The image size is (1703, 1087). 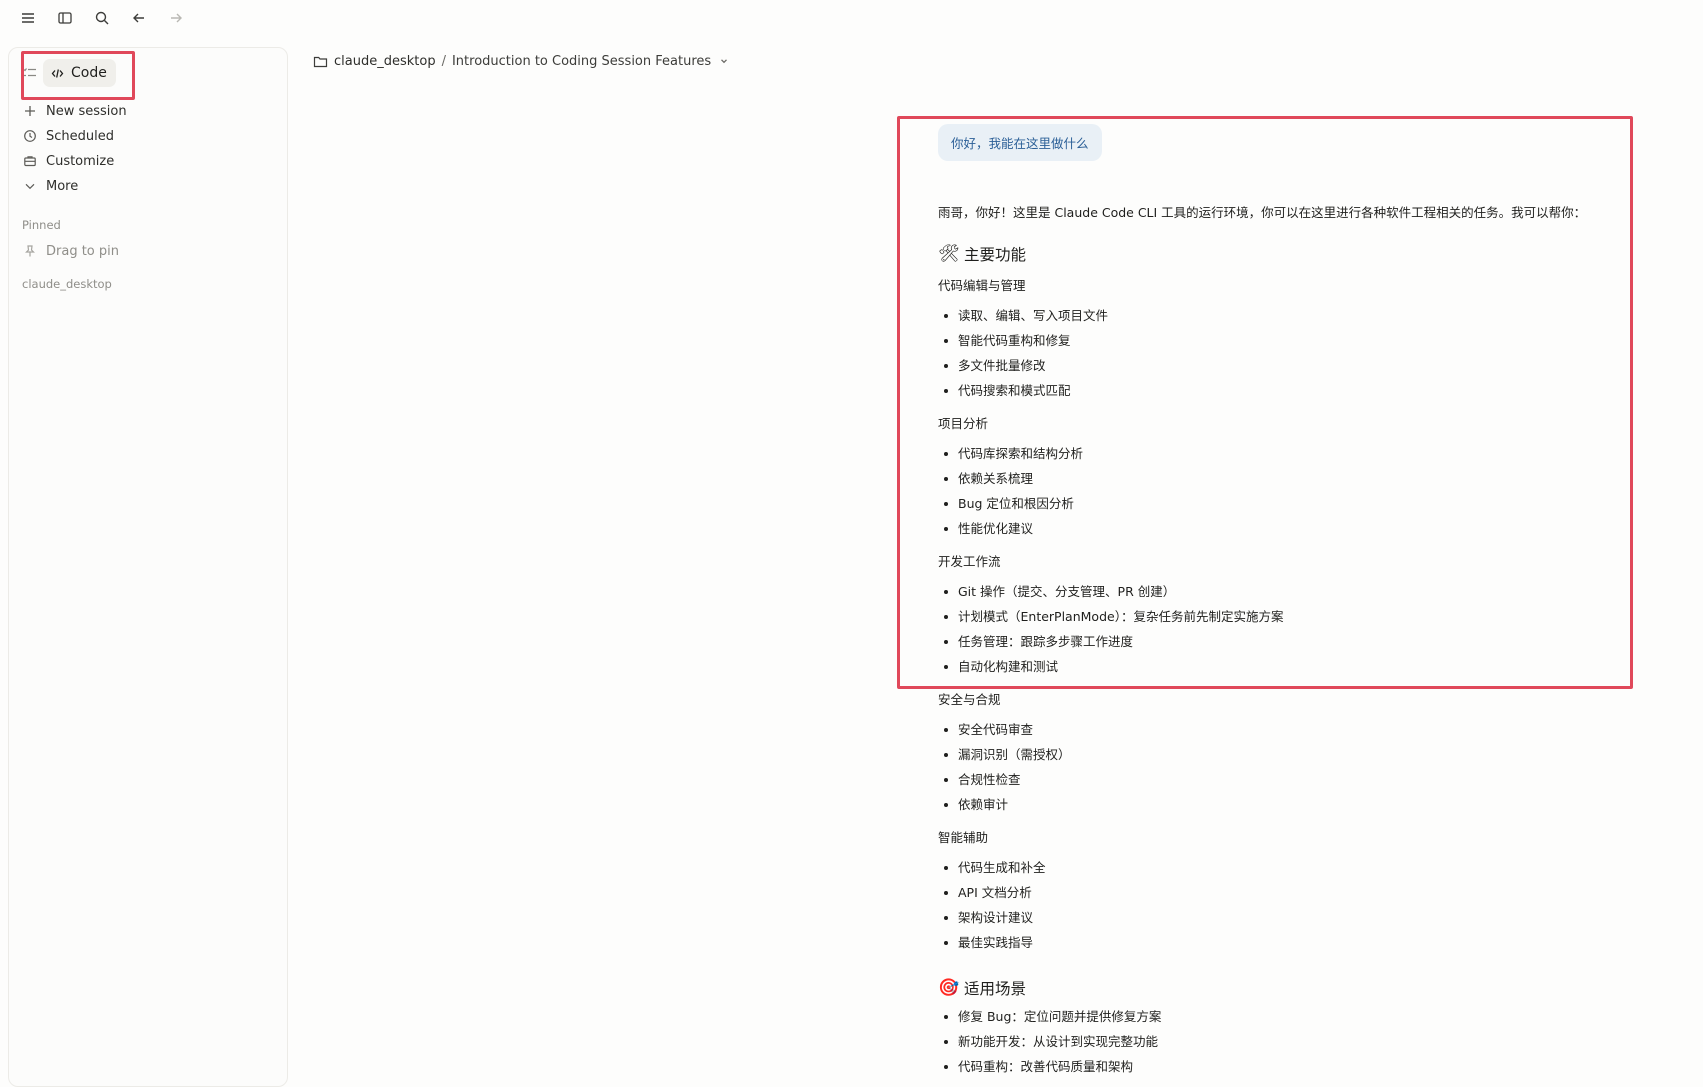 What do you see at coordinates (1288, 390) in the screenshot?
I see `list-item: 代码搜索和模式匹配` at bounding box center [1288, 390].